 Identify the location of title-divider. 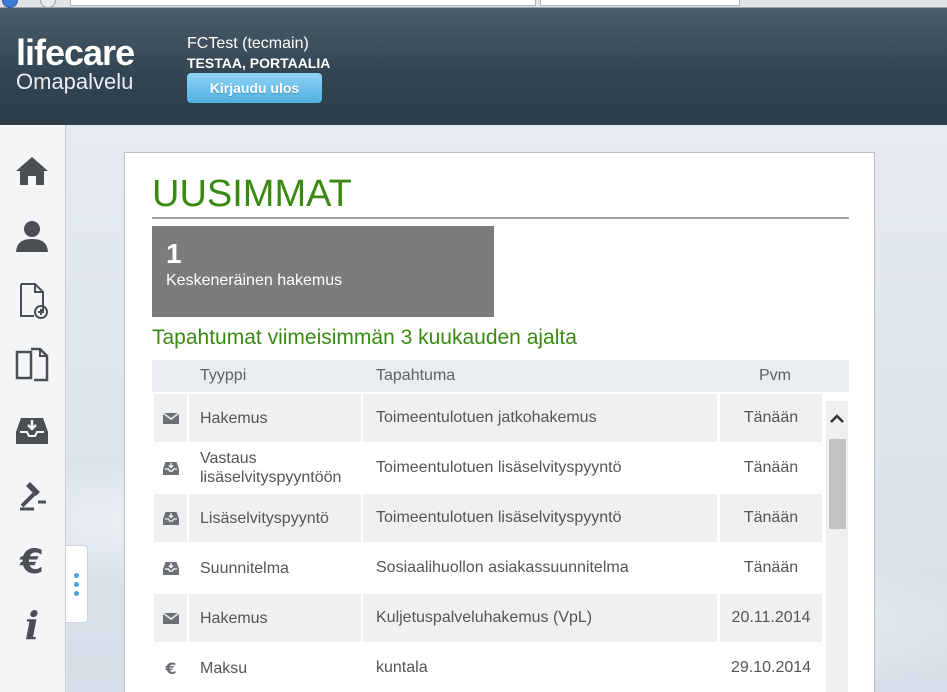
(500, 218).